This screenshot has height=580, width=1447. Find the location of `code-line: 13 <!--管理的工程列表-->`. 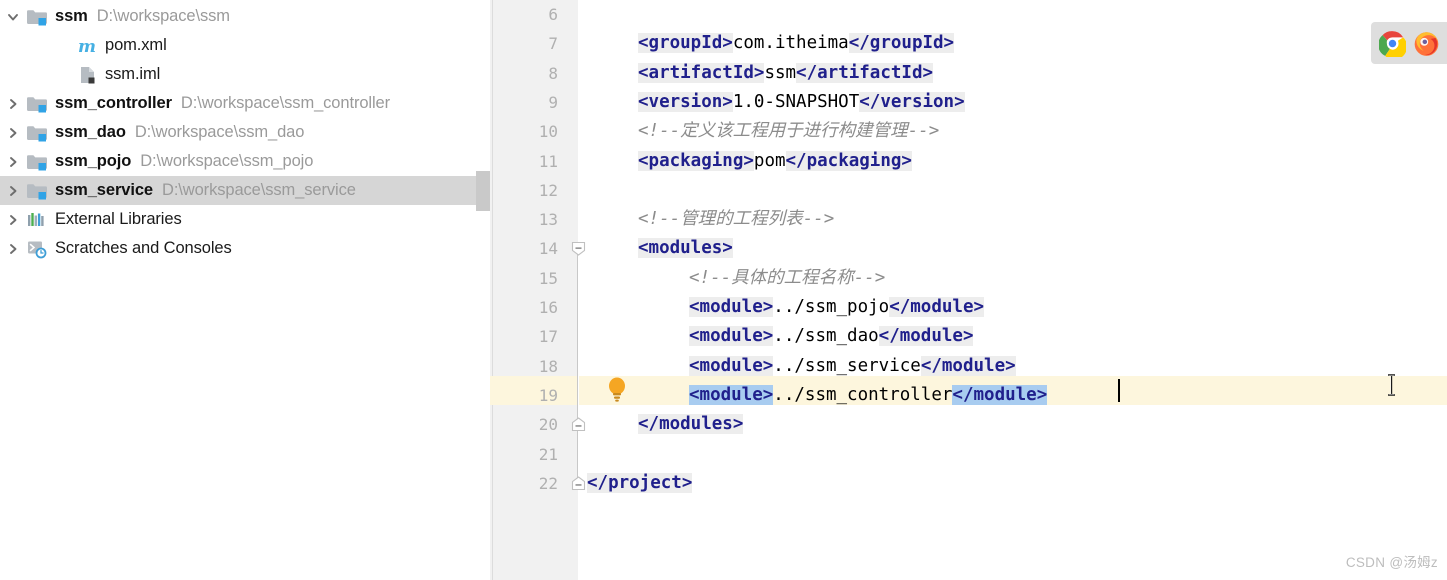

code-line: 13 <!--管理的工程列表--> is located at coordinates (968, 219).